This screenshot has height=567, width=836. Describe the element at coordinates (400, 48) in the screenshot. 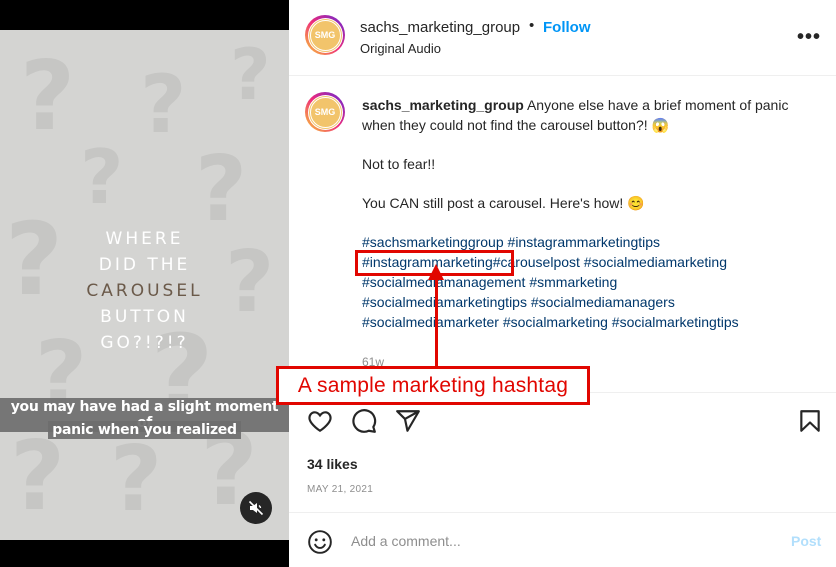

I see `audio-link: Original Audio` at that location.